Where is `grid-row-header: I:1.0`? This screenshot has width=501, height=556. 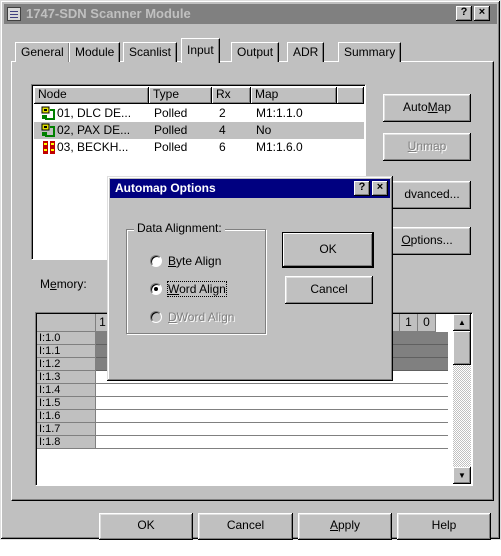 grid-row-header: I:1.0 is located at coordinates (66, 338).